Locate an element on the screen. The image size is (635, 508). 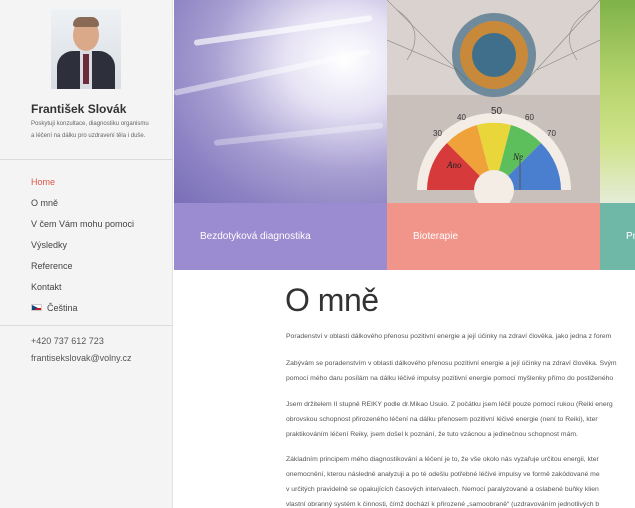
chart-number-40: 40 is located at coordinates (461, 117).